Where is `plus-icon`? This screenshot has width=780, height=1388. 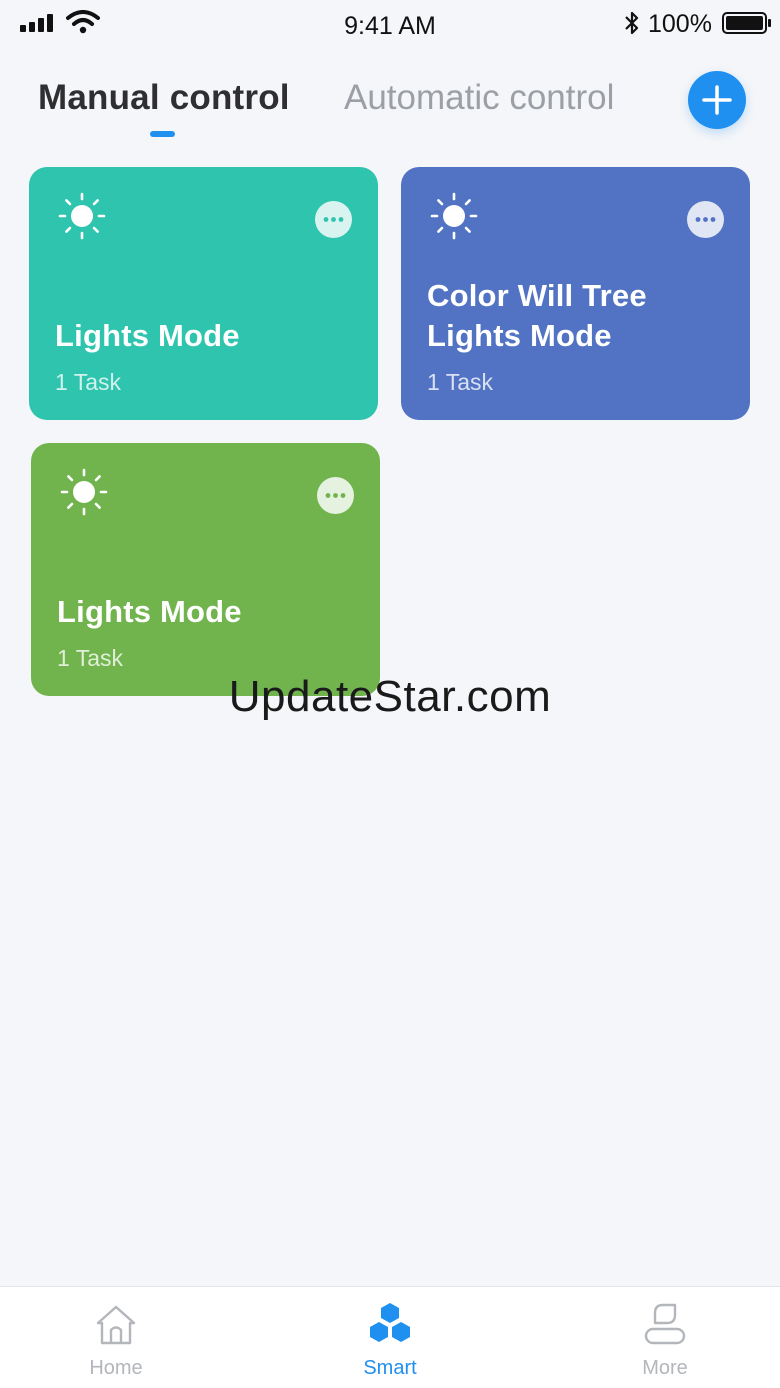 plus-icon is located at coordinates (717, 100).